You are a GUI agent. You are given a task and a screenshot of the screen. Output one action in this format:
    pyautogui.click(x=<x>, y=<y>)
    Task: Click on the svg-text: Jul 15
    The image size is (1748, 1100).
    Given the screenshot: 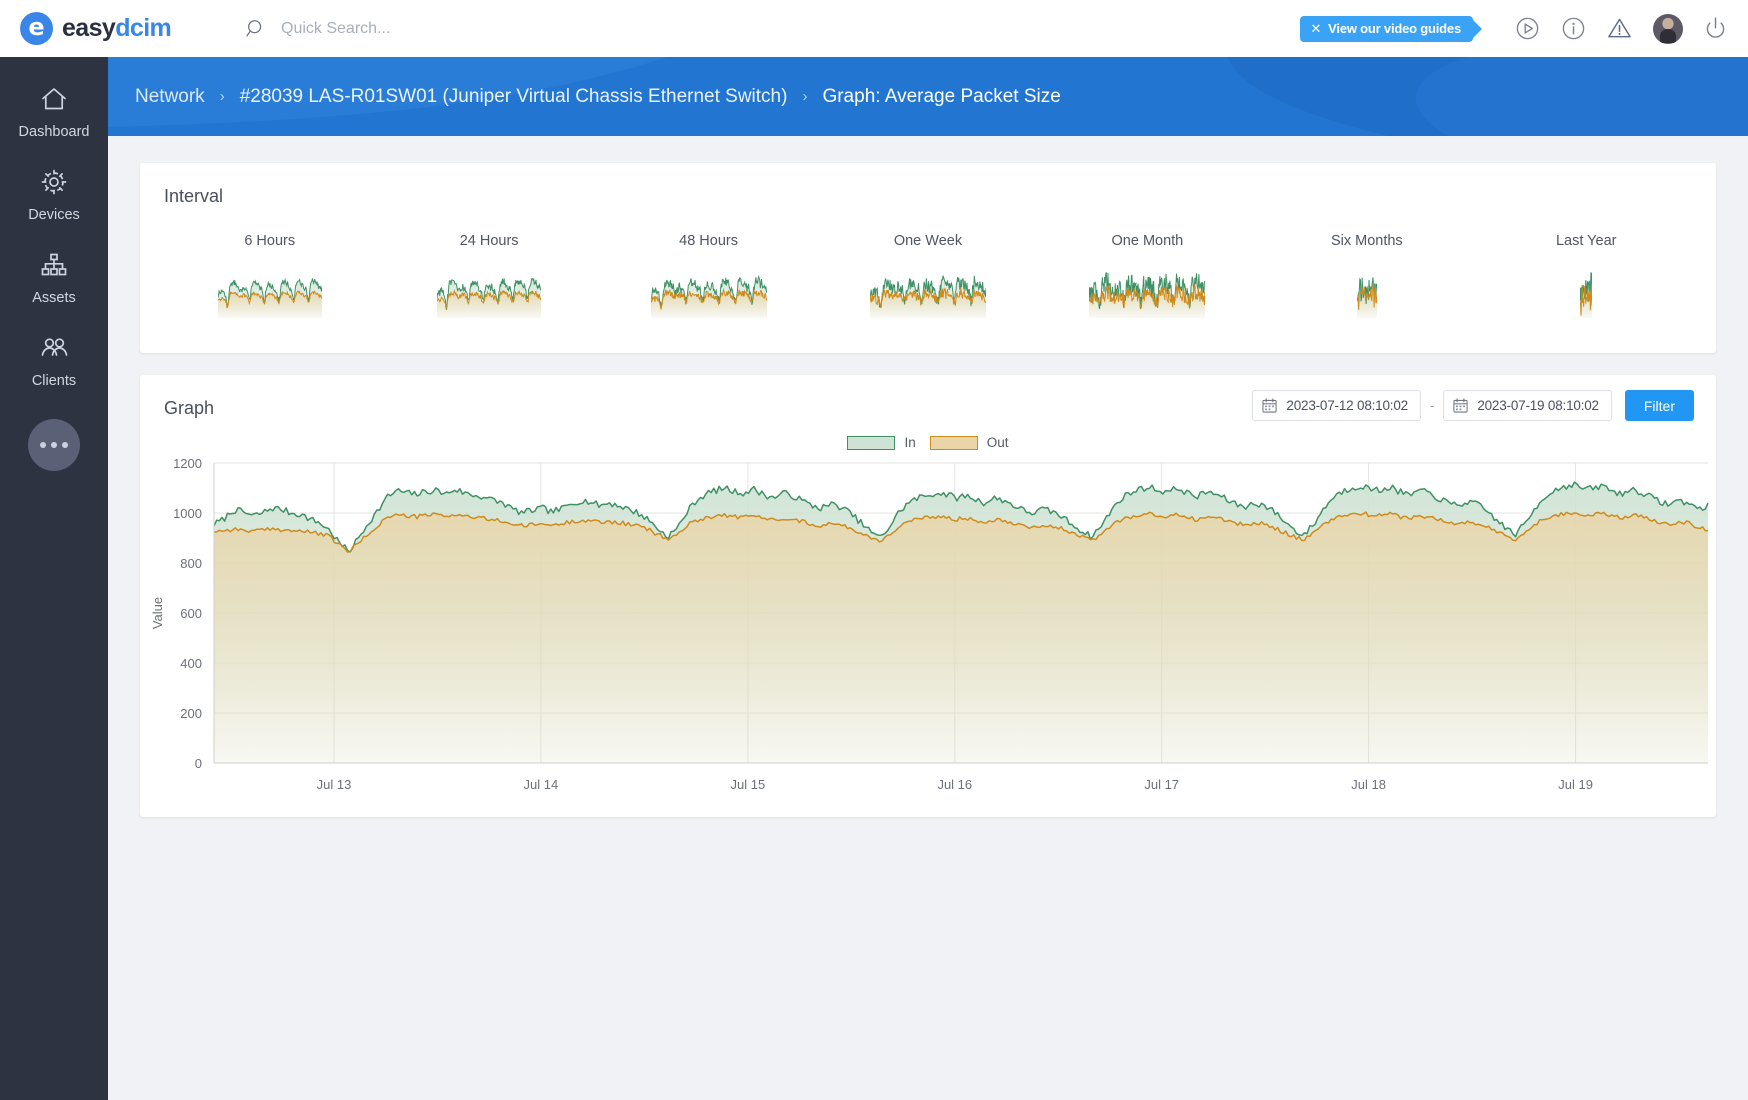 What is the action you would take?
    pyautogui.click(x=748, y=784)
    